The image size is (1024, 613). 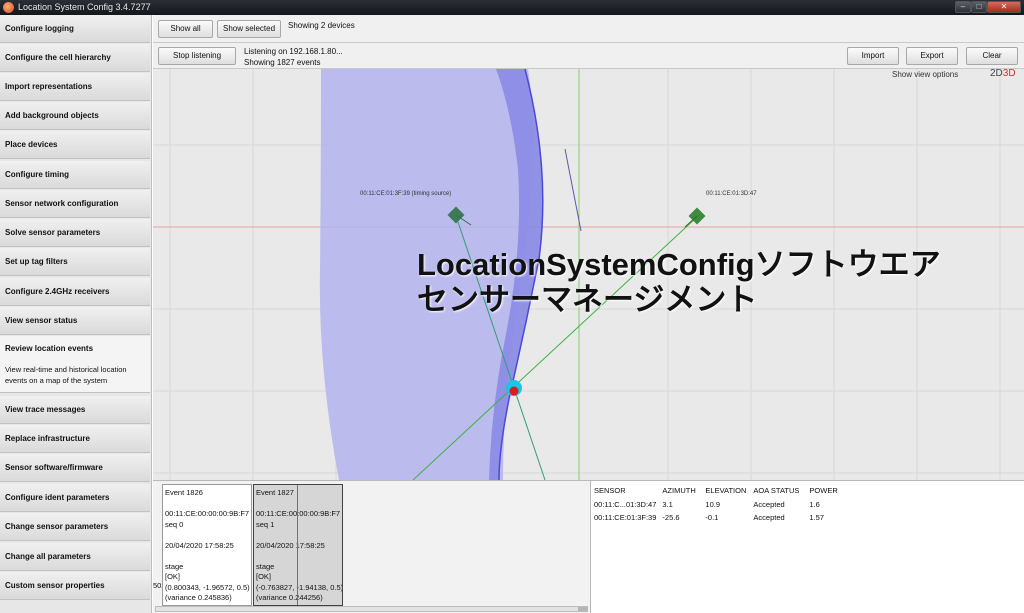 What do you see at coordinates (588, 29) in the screenshot?
I see `device-toolbar: Show all Show selected Showing 2 devices` at bounding box center [588, 29].